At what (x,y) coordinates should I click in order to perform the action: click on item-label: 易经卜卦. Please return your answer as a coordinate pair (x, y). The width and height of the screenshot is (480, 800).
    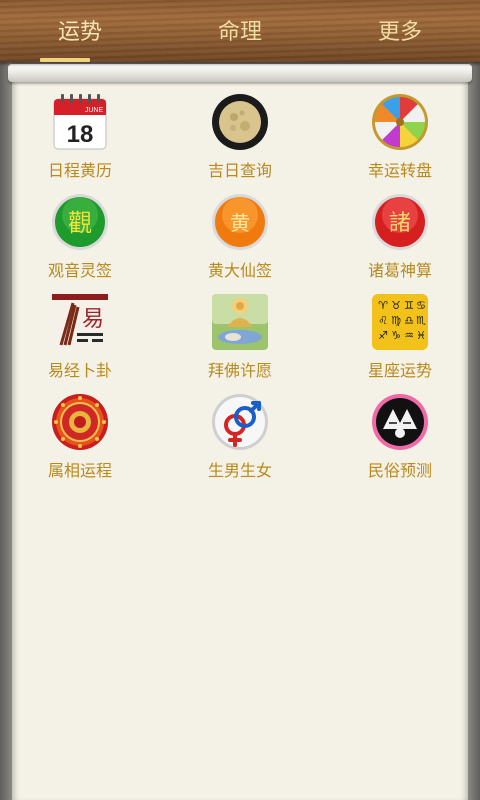
    Looking at the image, I should click on (79, 370).